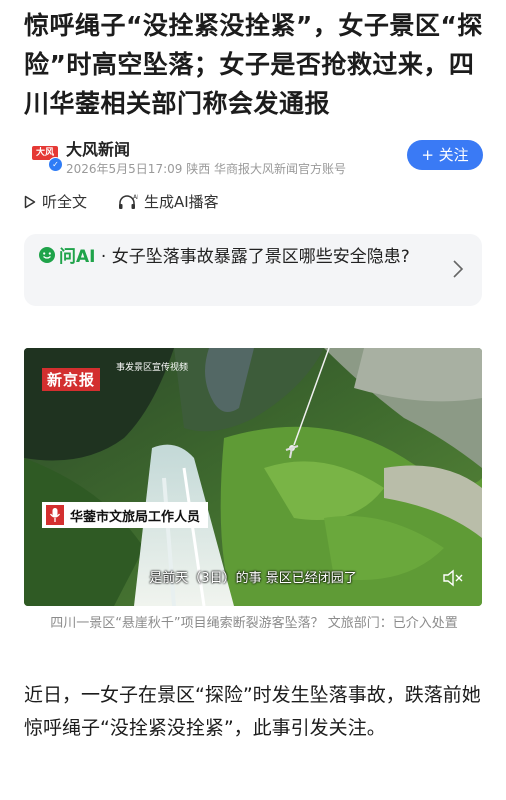 The image size is (506, 800). I want to click on video-subtitle: 是前天（3日）的事 景区已经闭园了, so click(253, 578).